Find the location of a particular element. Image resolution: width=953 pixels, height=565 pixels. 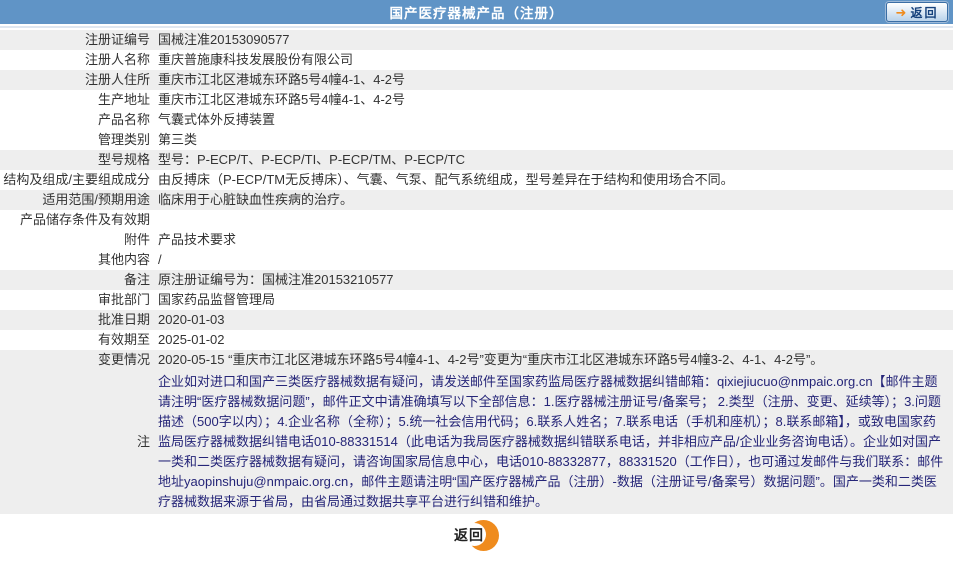

table-row-mgmt_class: 管理类别 第三类 is located at coordinates (476, 140).